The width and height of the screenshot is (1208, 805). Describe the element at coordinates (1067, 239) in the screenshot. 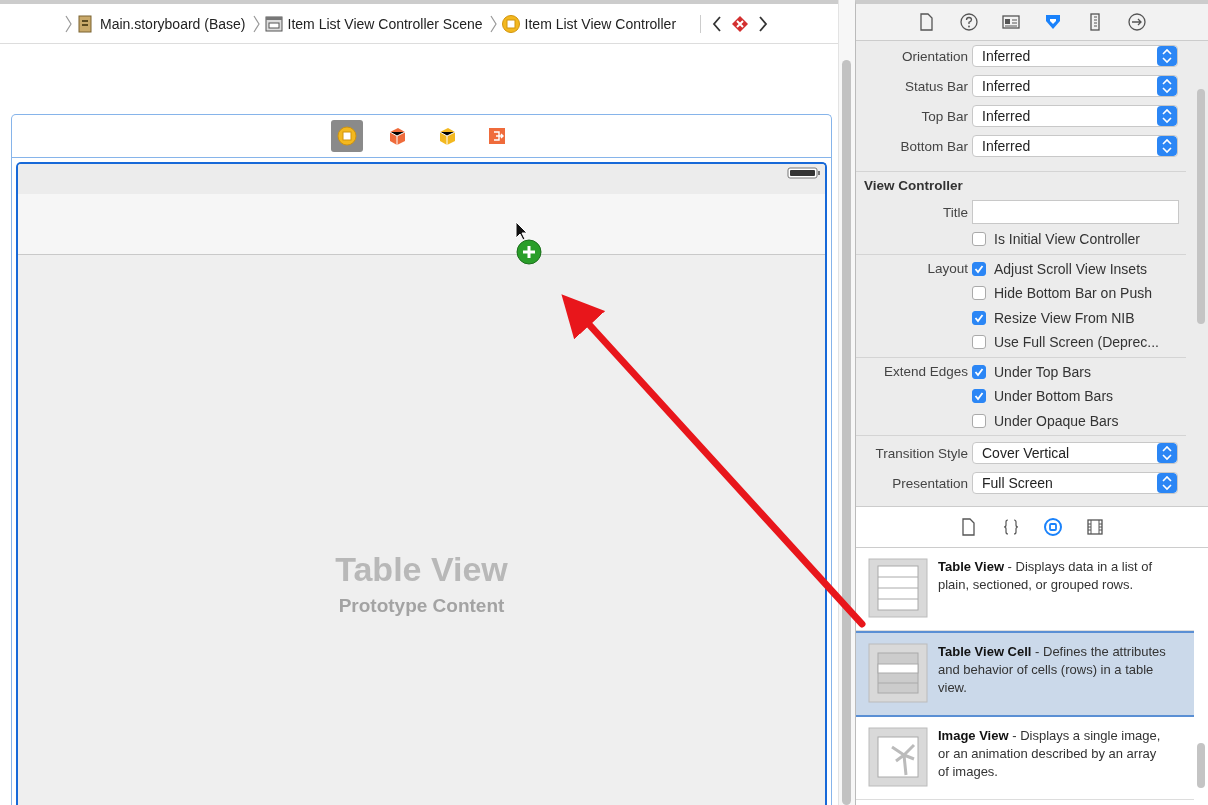

I see `checkbox-label: Is Initial View Controller` at that location.